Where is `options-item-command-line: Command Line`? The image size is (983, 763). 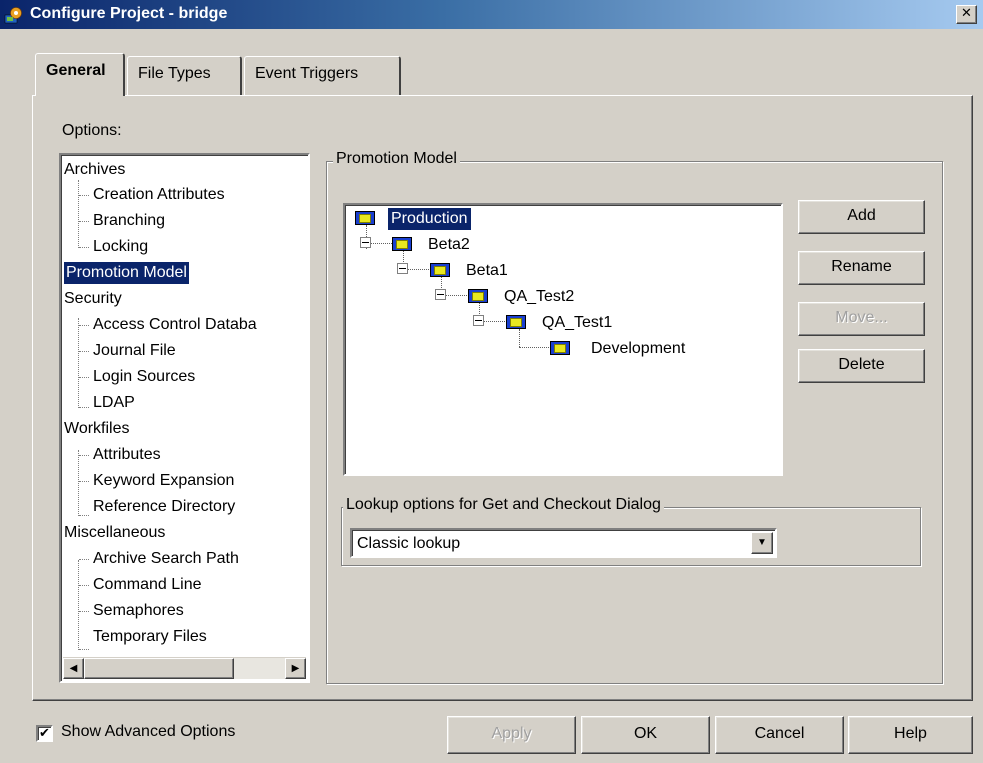
options-item-command-line: Command Line is located at coordinates (147, 585).